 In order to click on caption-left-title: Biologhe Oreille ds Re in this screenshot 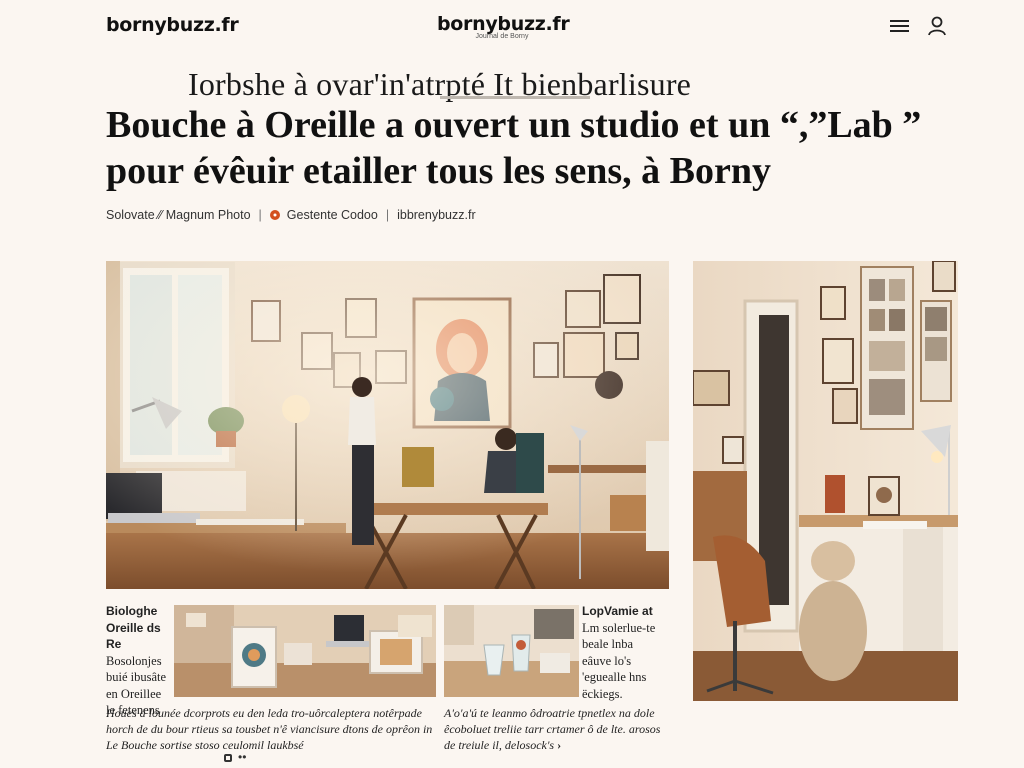, I will do `click(133, 627)`.